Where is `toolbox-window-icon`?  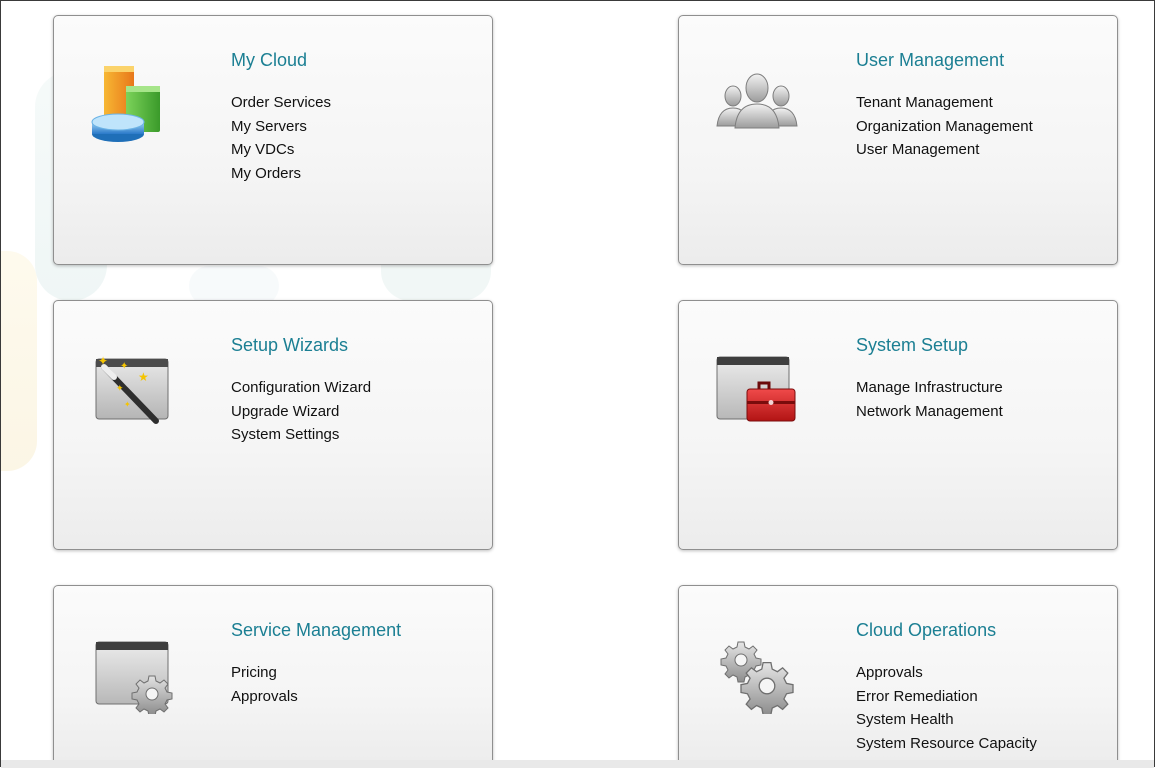
toolbox-window-icon is located at coordinates (756, 389).